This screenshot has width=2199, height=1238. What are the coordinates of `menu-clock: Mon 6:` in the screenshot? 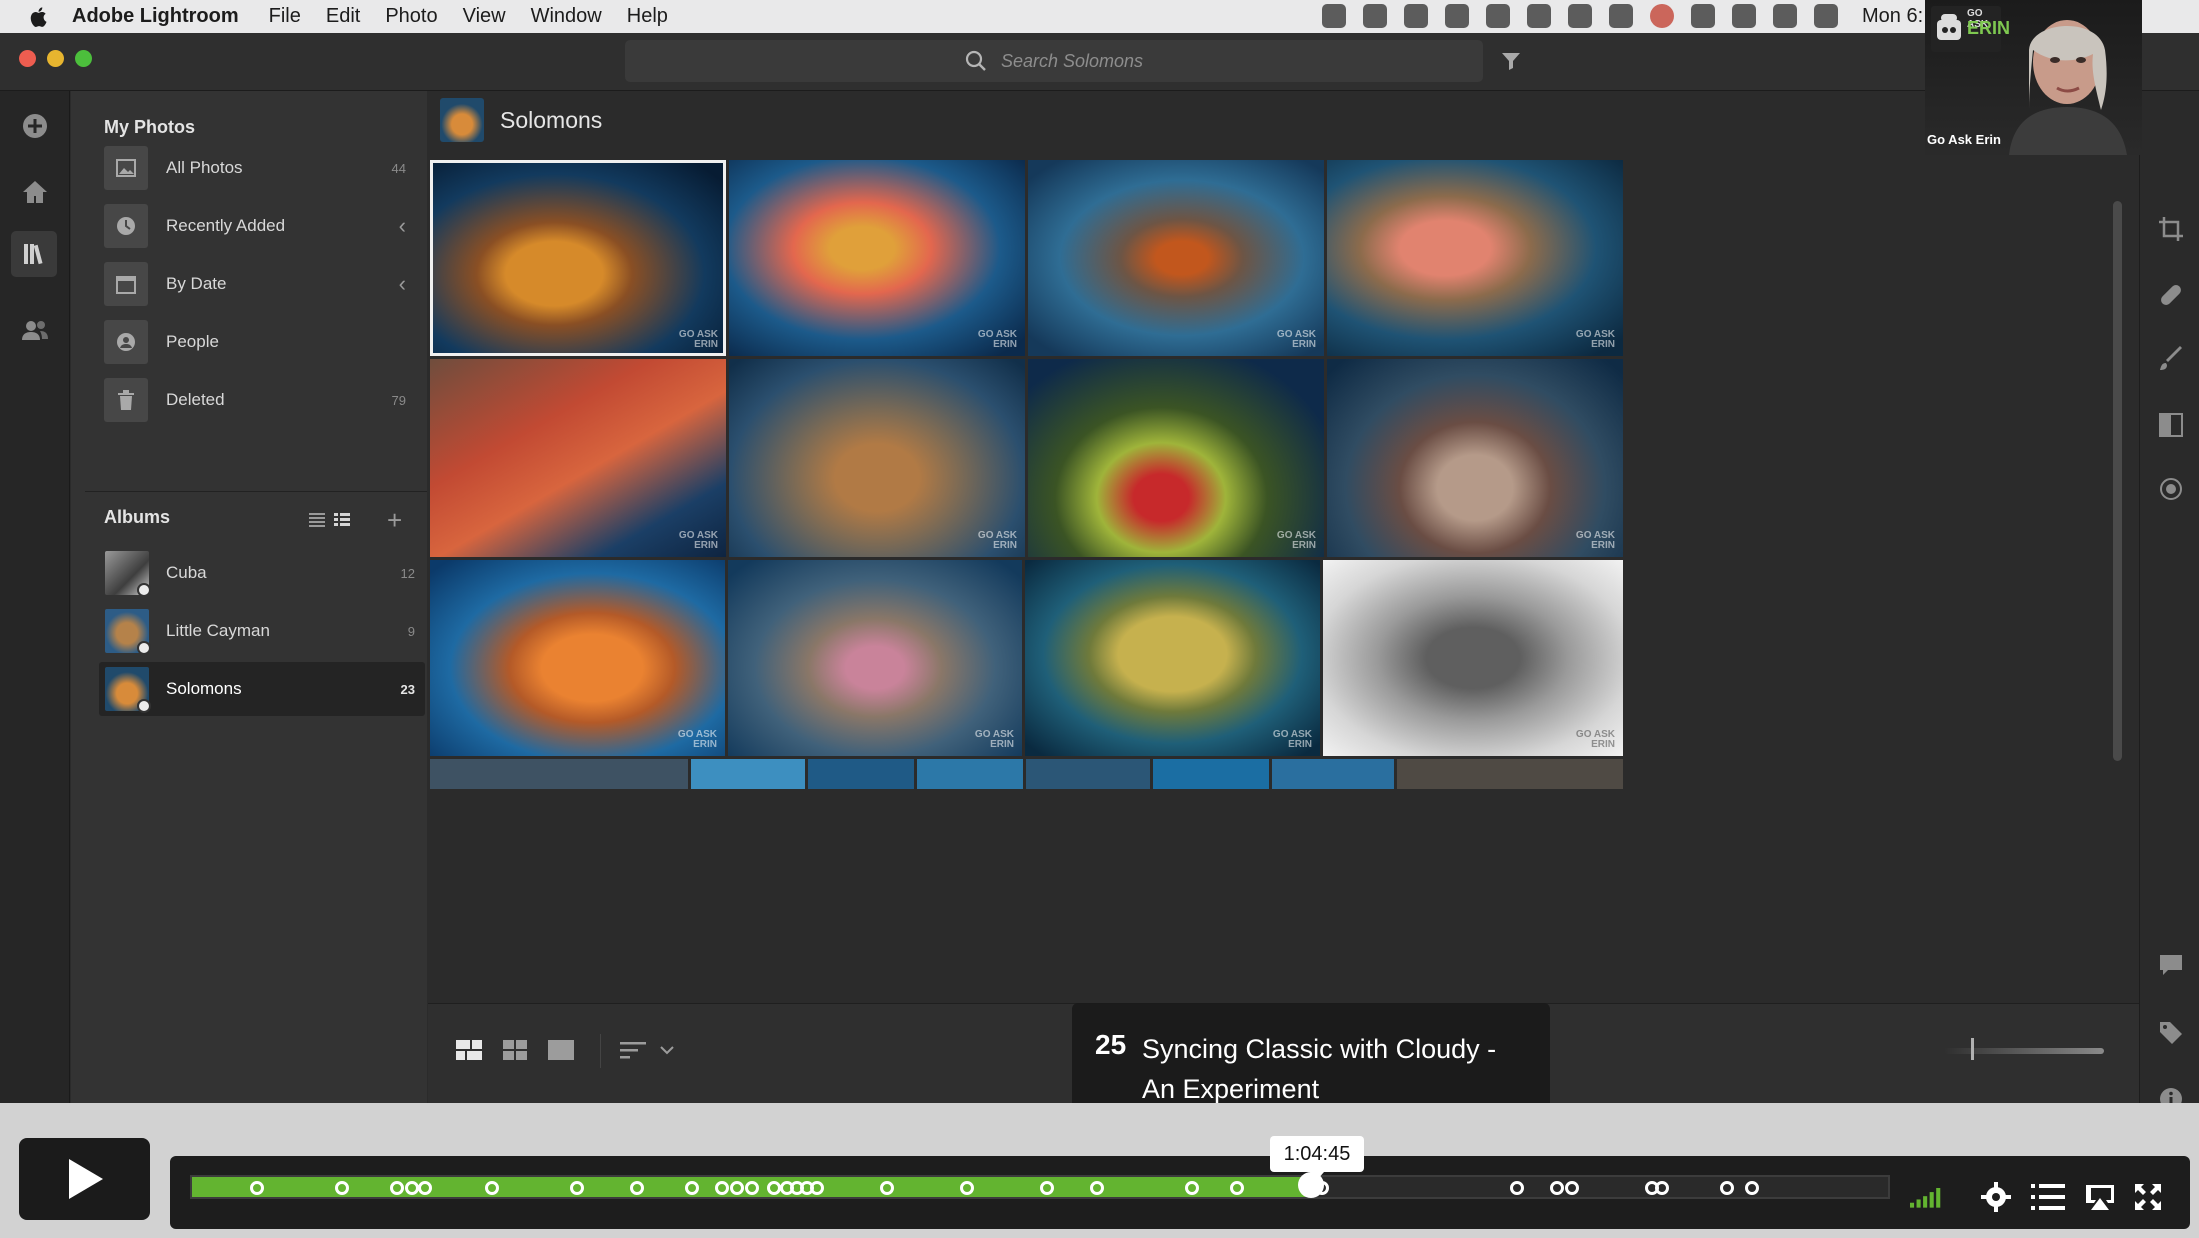 It's located at (1892, 16).